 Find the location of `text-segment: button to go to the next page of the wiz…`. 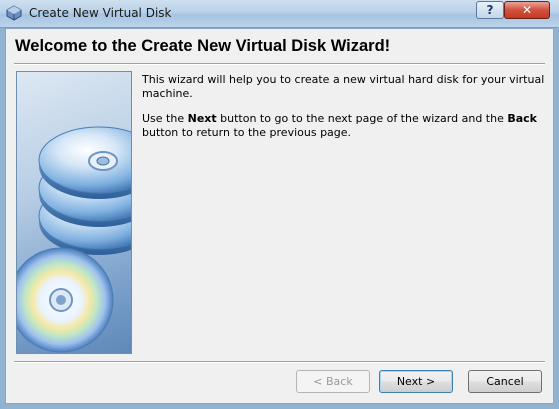

text-segment: button to go to the next page of the wiz… is located at coordinates (362, 118).